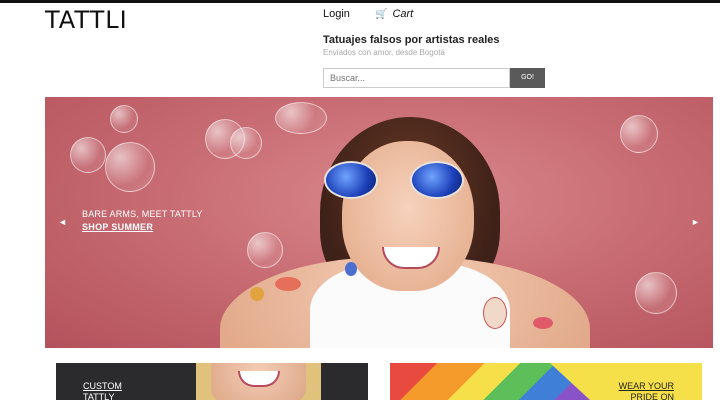 This screenshot has width=720, height=400. I want to click on cart-label: Cart, so click(403, 14).